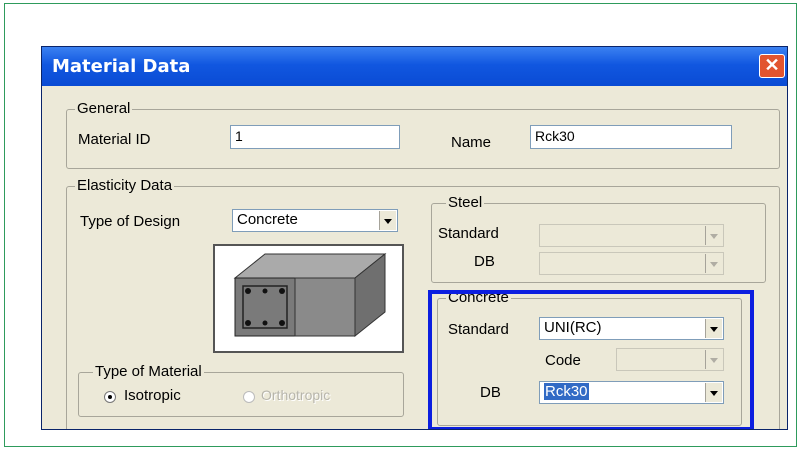 The width and height of the screenshot is (803, 453). I want to click on steel-db-select, so click(631, 263).